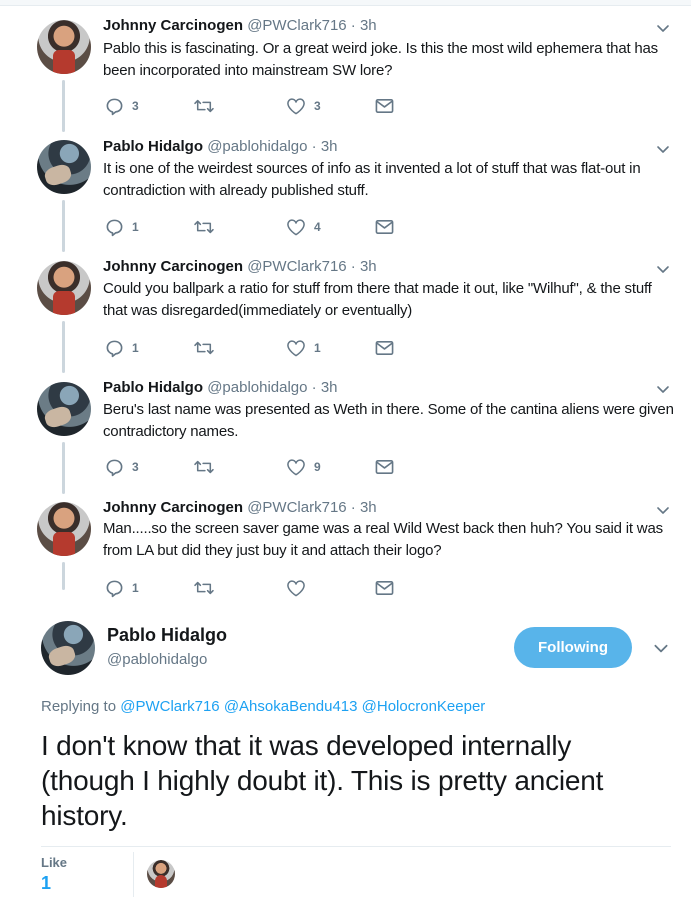 This screenshot has height=904, width=691. What do you see at coordinates (253, 588) in the screenshot?
I see `tweet-actions: 1` at bounding box center [253, 588].